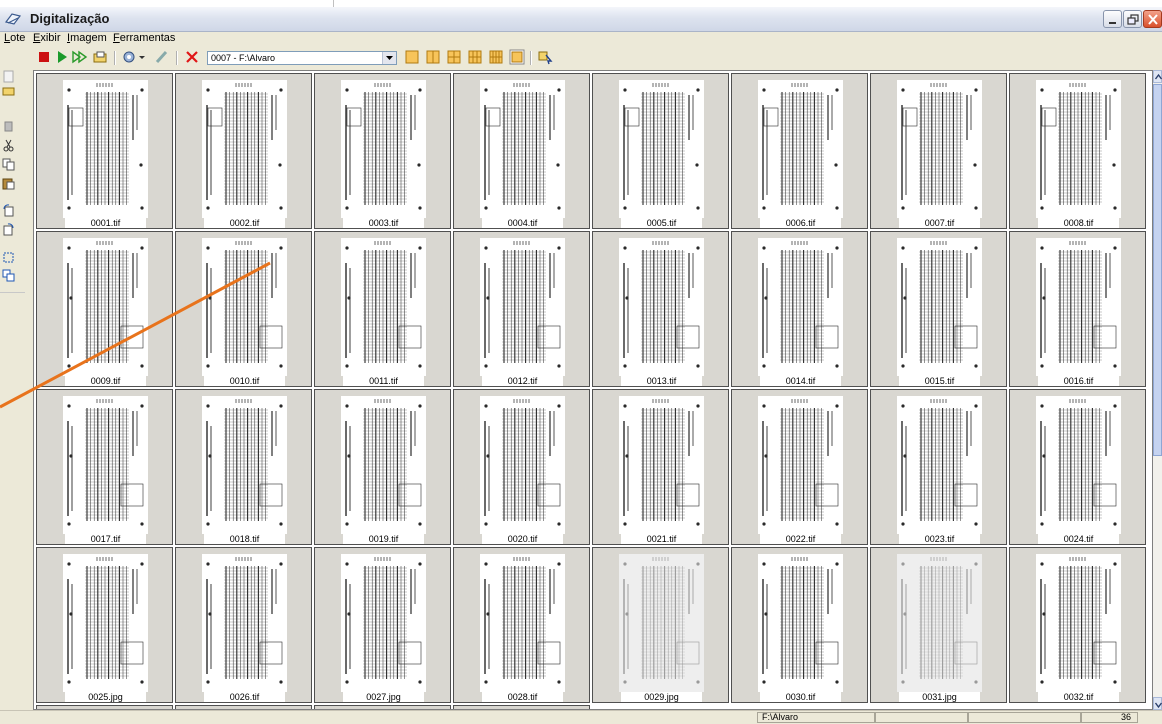  I want to click on thumbnail-cell: 0002.tif, so click(243, 151).